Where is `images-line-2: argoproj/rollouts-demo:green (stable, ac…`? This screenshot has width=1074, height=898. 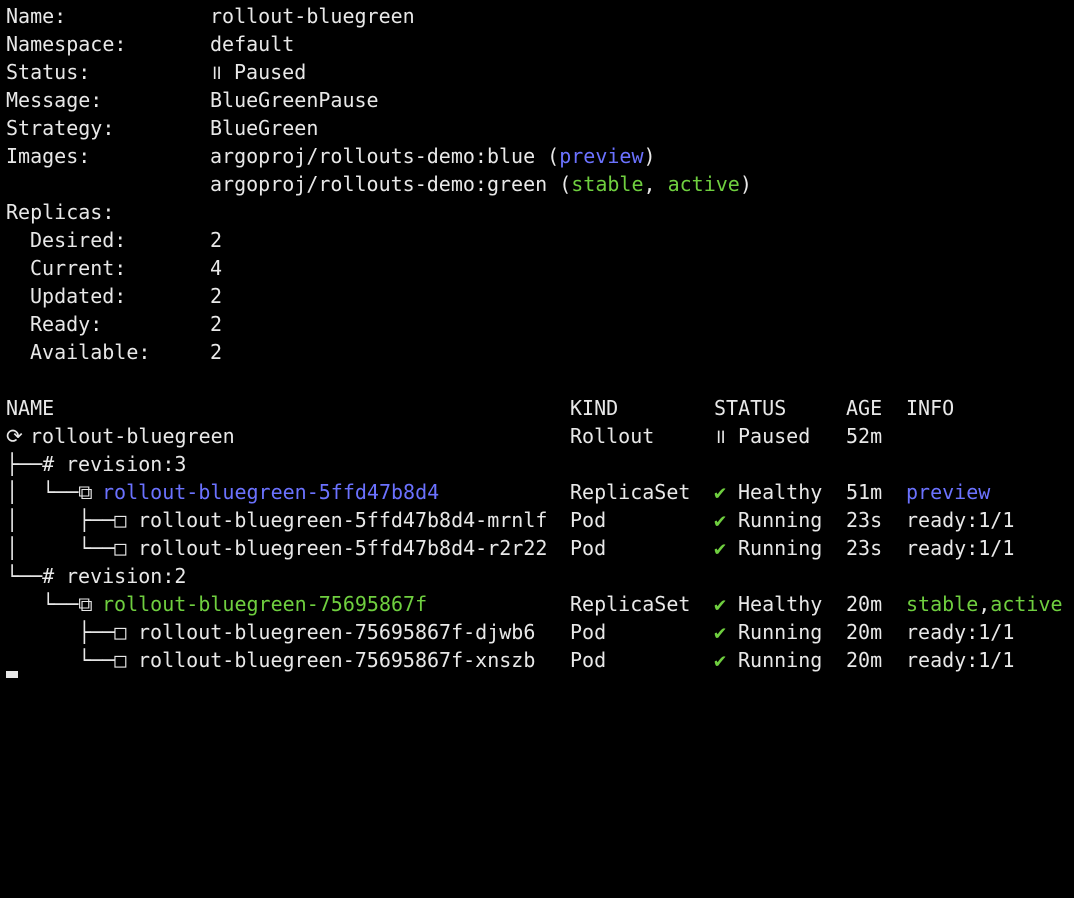
images-line-2: argoproj/rollouts-demo:green (stable, ac… is located at coordinates (376, 184).